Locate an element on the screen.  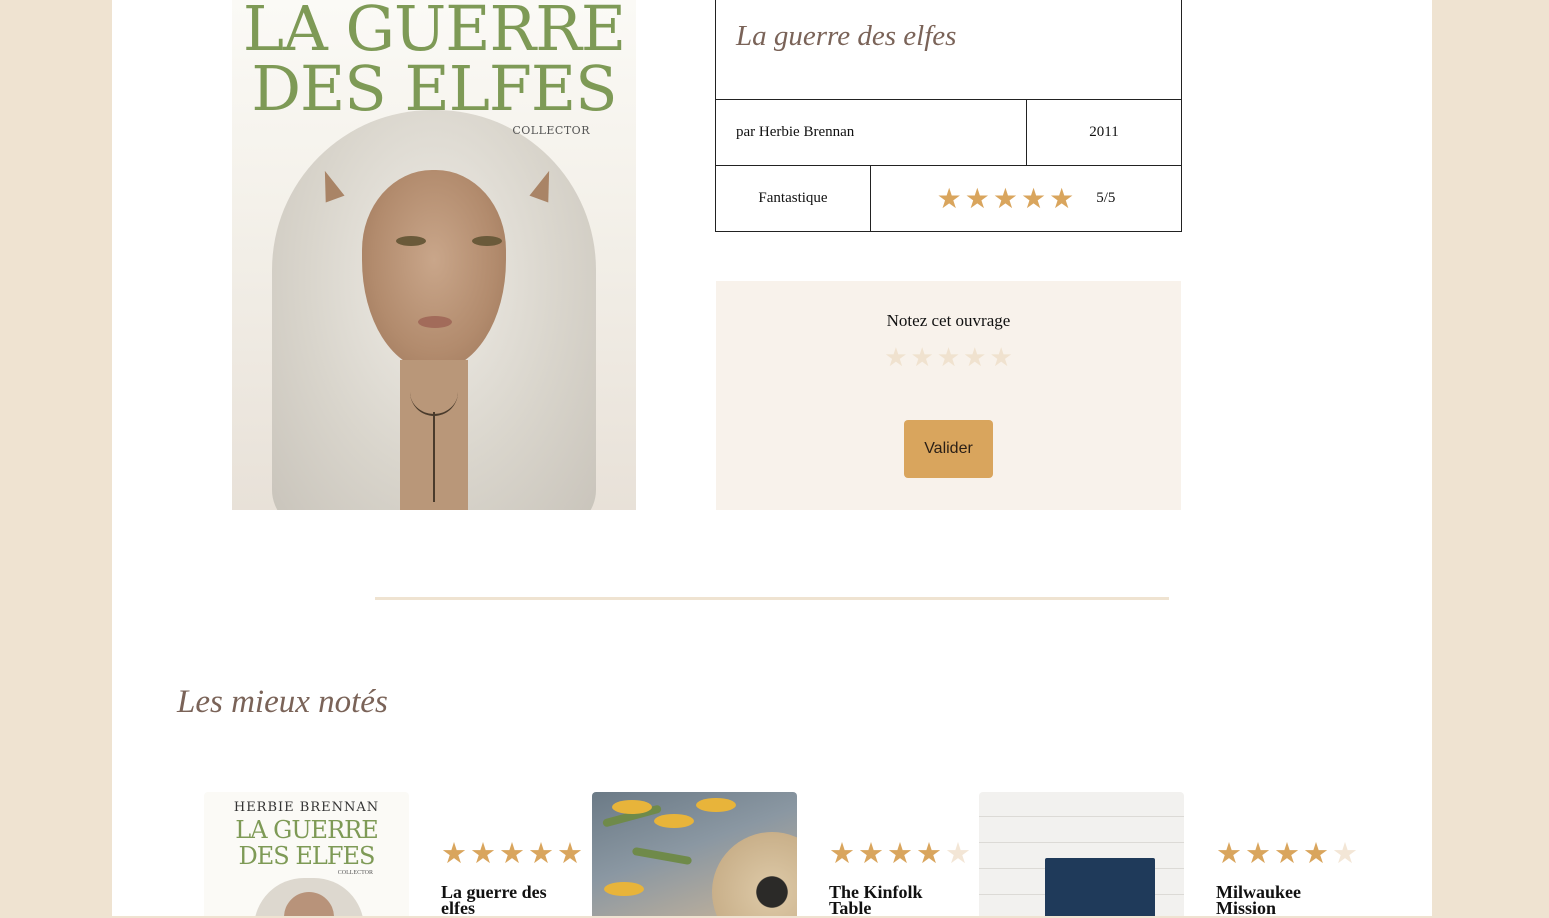
book-card-title: Milwaukee Mission is located at coordinates (1286, 900).